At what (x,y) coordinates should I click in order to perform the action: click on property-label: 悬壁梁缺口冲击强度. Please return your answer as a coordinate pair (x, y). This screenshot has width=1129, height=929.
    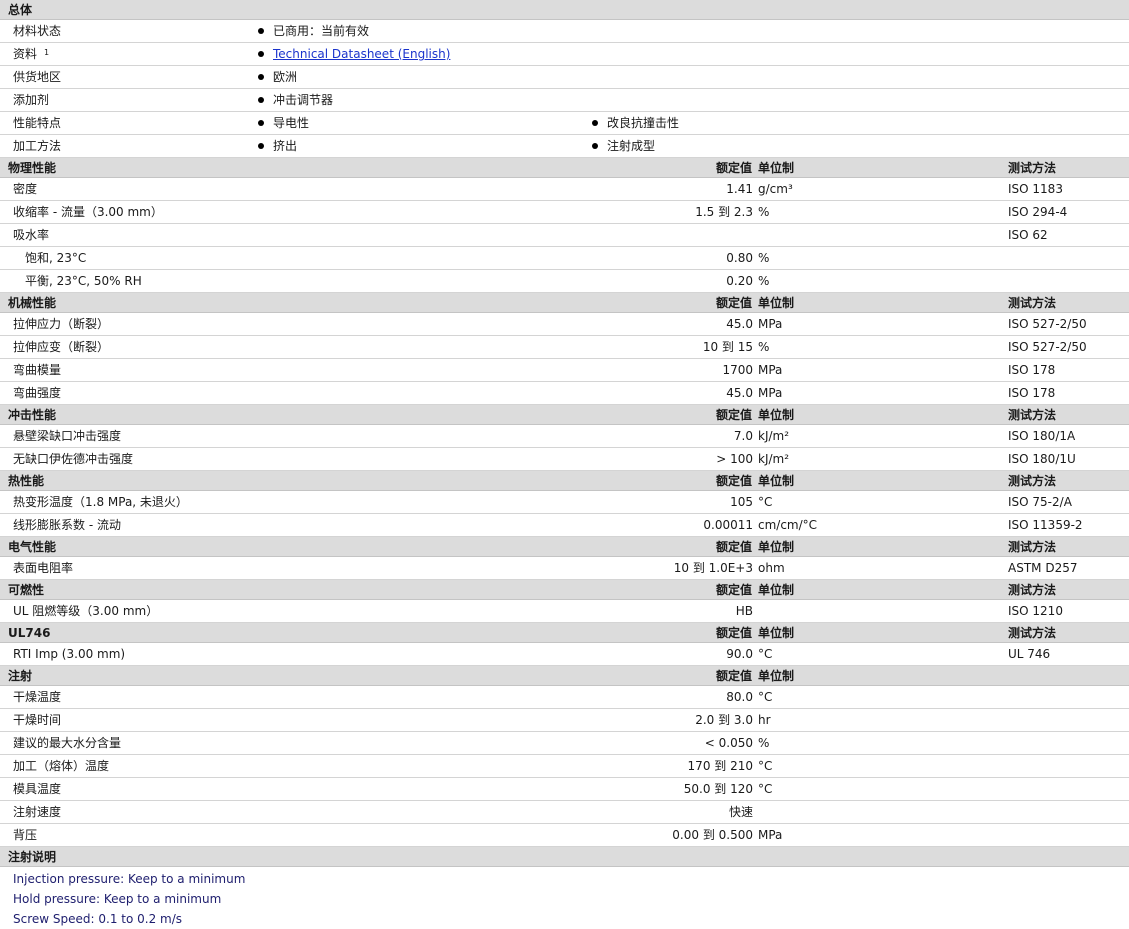
    Looking at the image, I should click on (67, 436).